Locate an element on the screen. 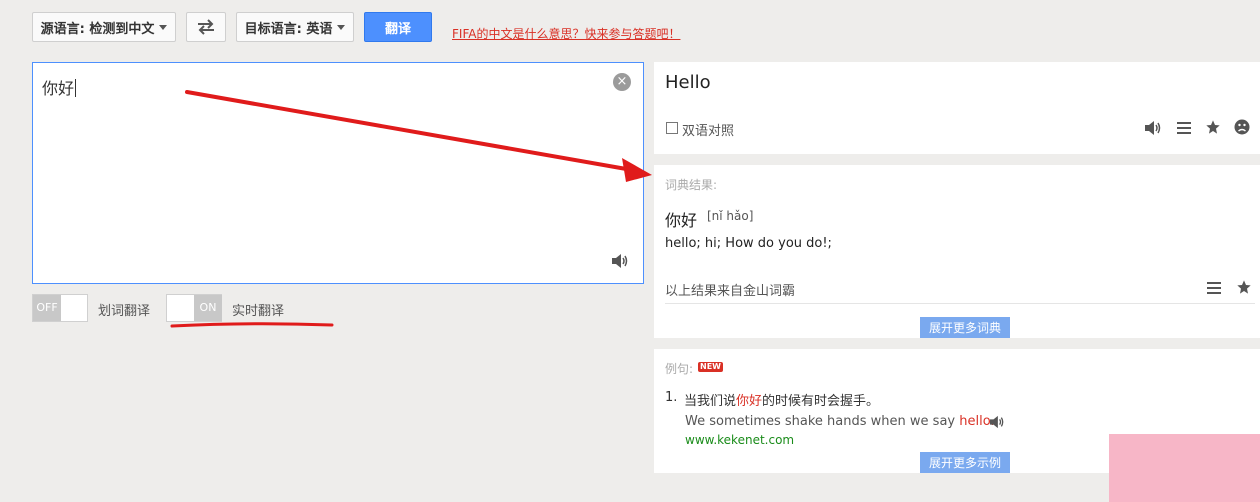 The height and width of the screenshot is (502, 1260). swap-languages-button is located at coordinates (206, 27).